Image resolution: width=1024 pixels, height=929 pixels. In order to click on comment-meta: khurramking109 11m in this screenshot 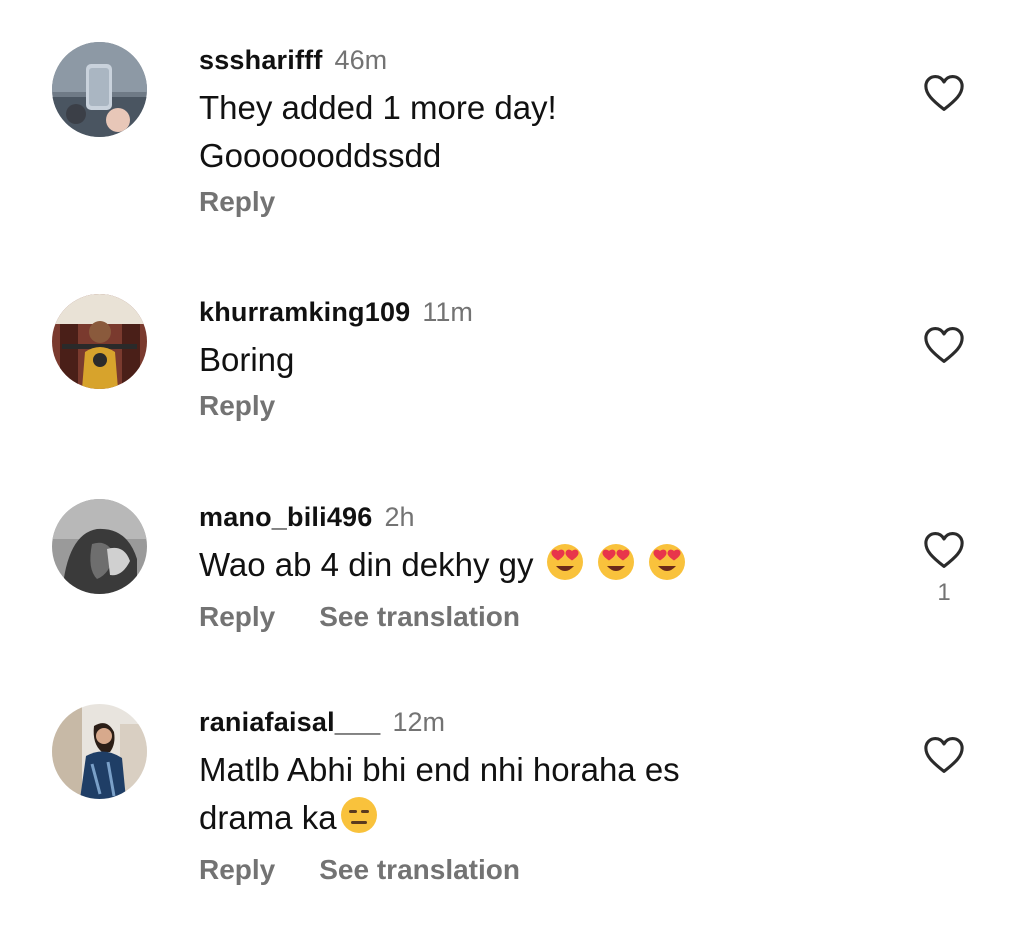, I will do `click(541, 312)`.